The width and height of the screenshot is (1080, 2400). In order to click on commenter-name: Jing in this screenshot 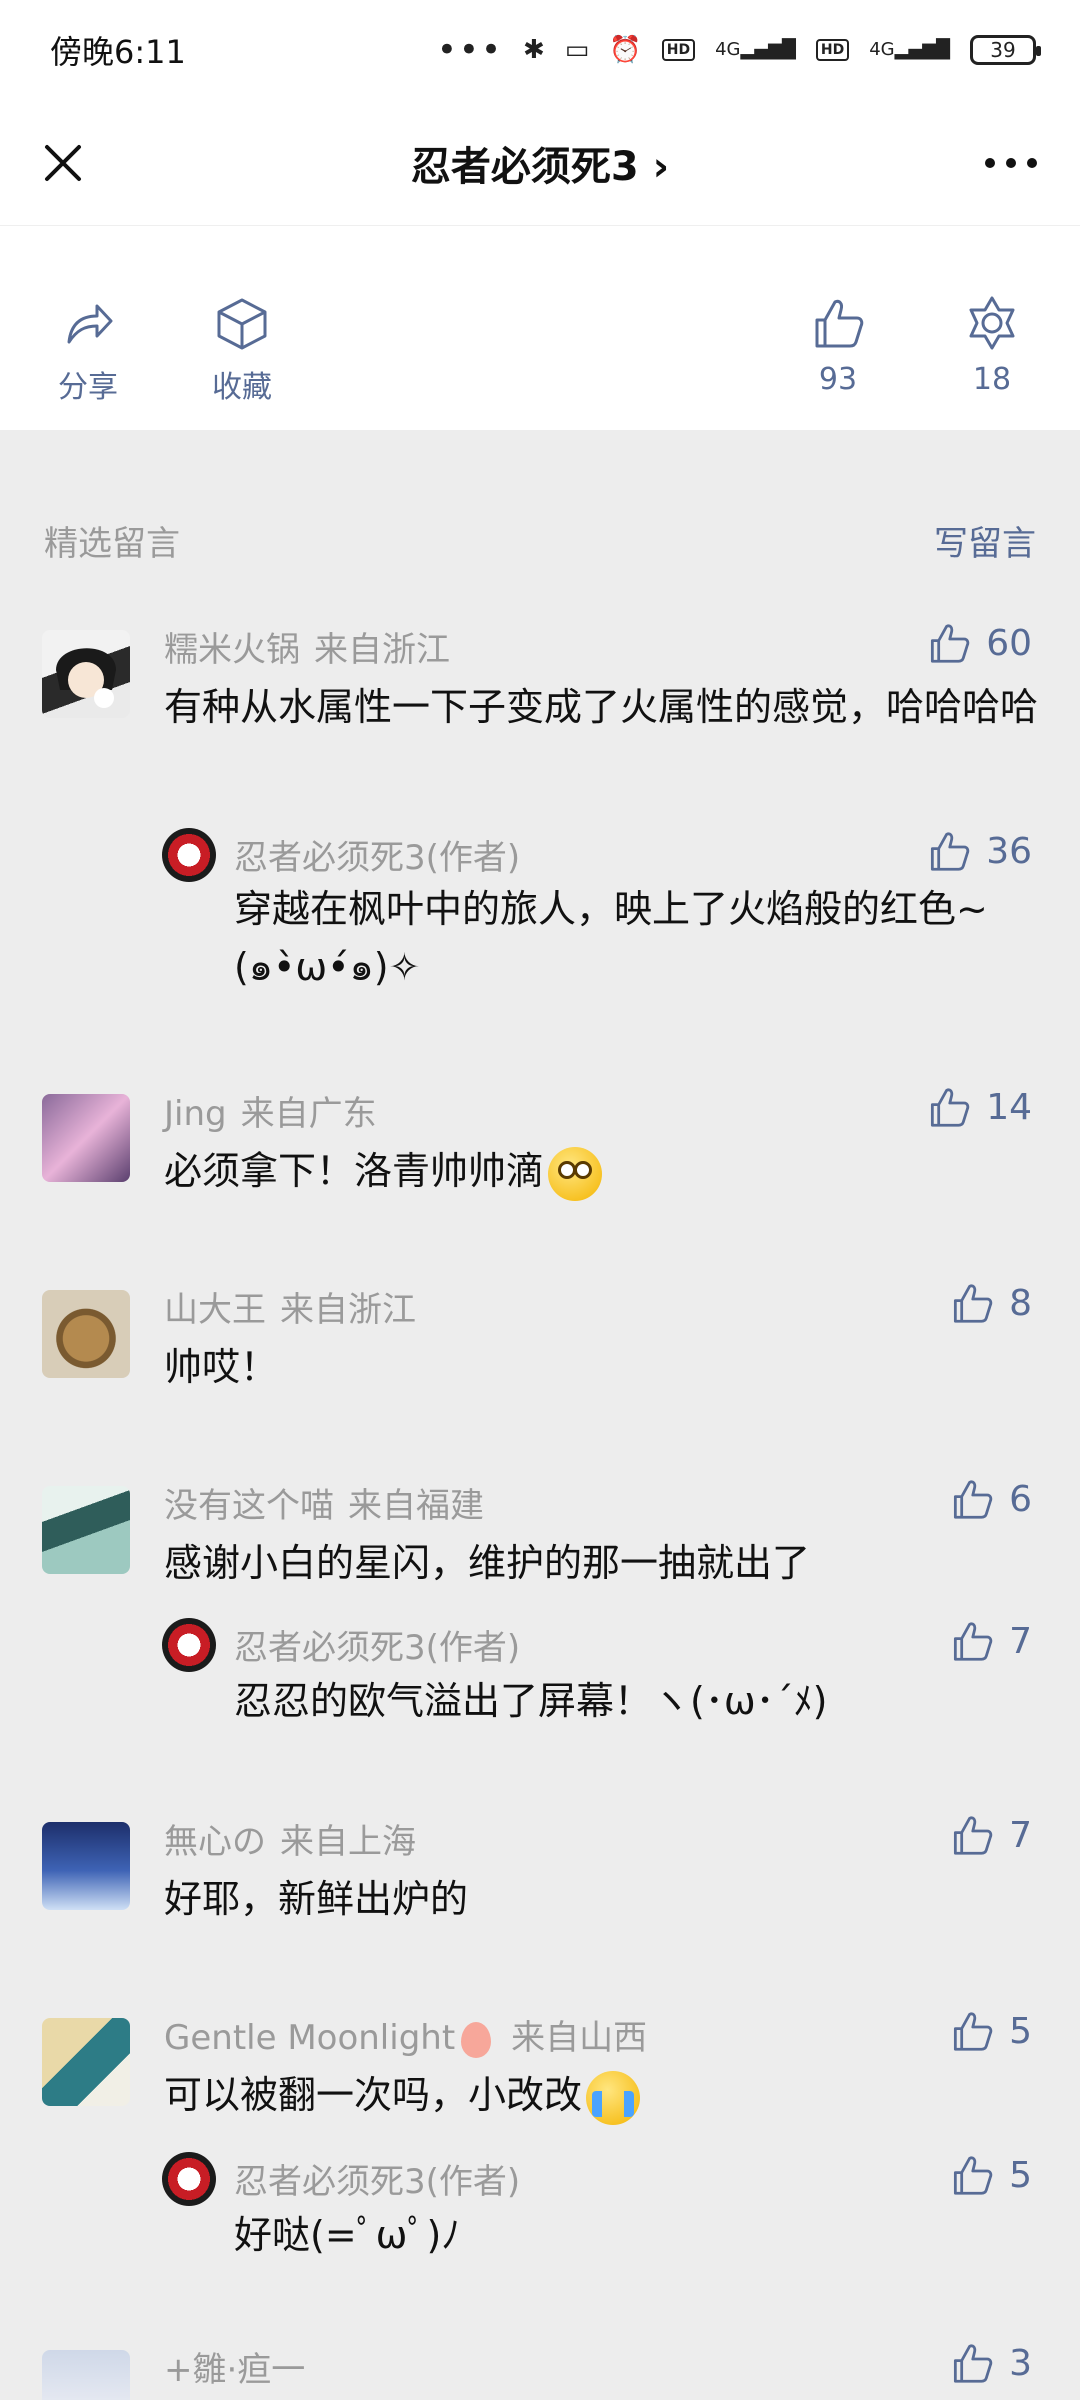, I will do `click(195, 1114)`.